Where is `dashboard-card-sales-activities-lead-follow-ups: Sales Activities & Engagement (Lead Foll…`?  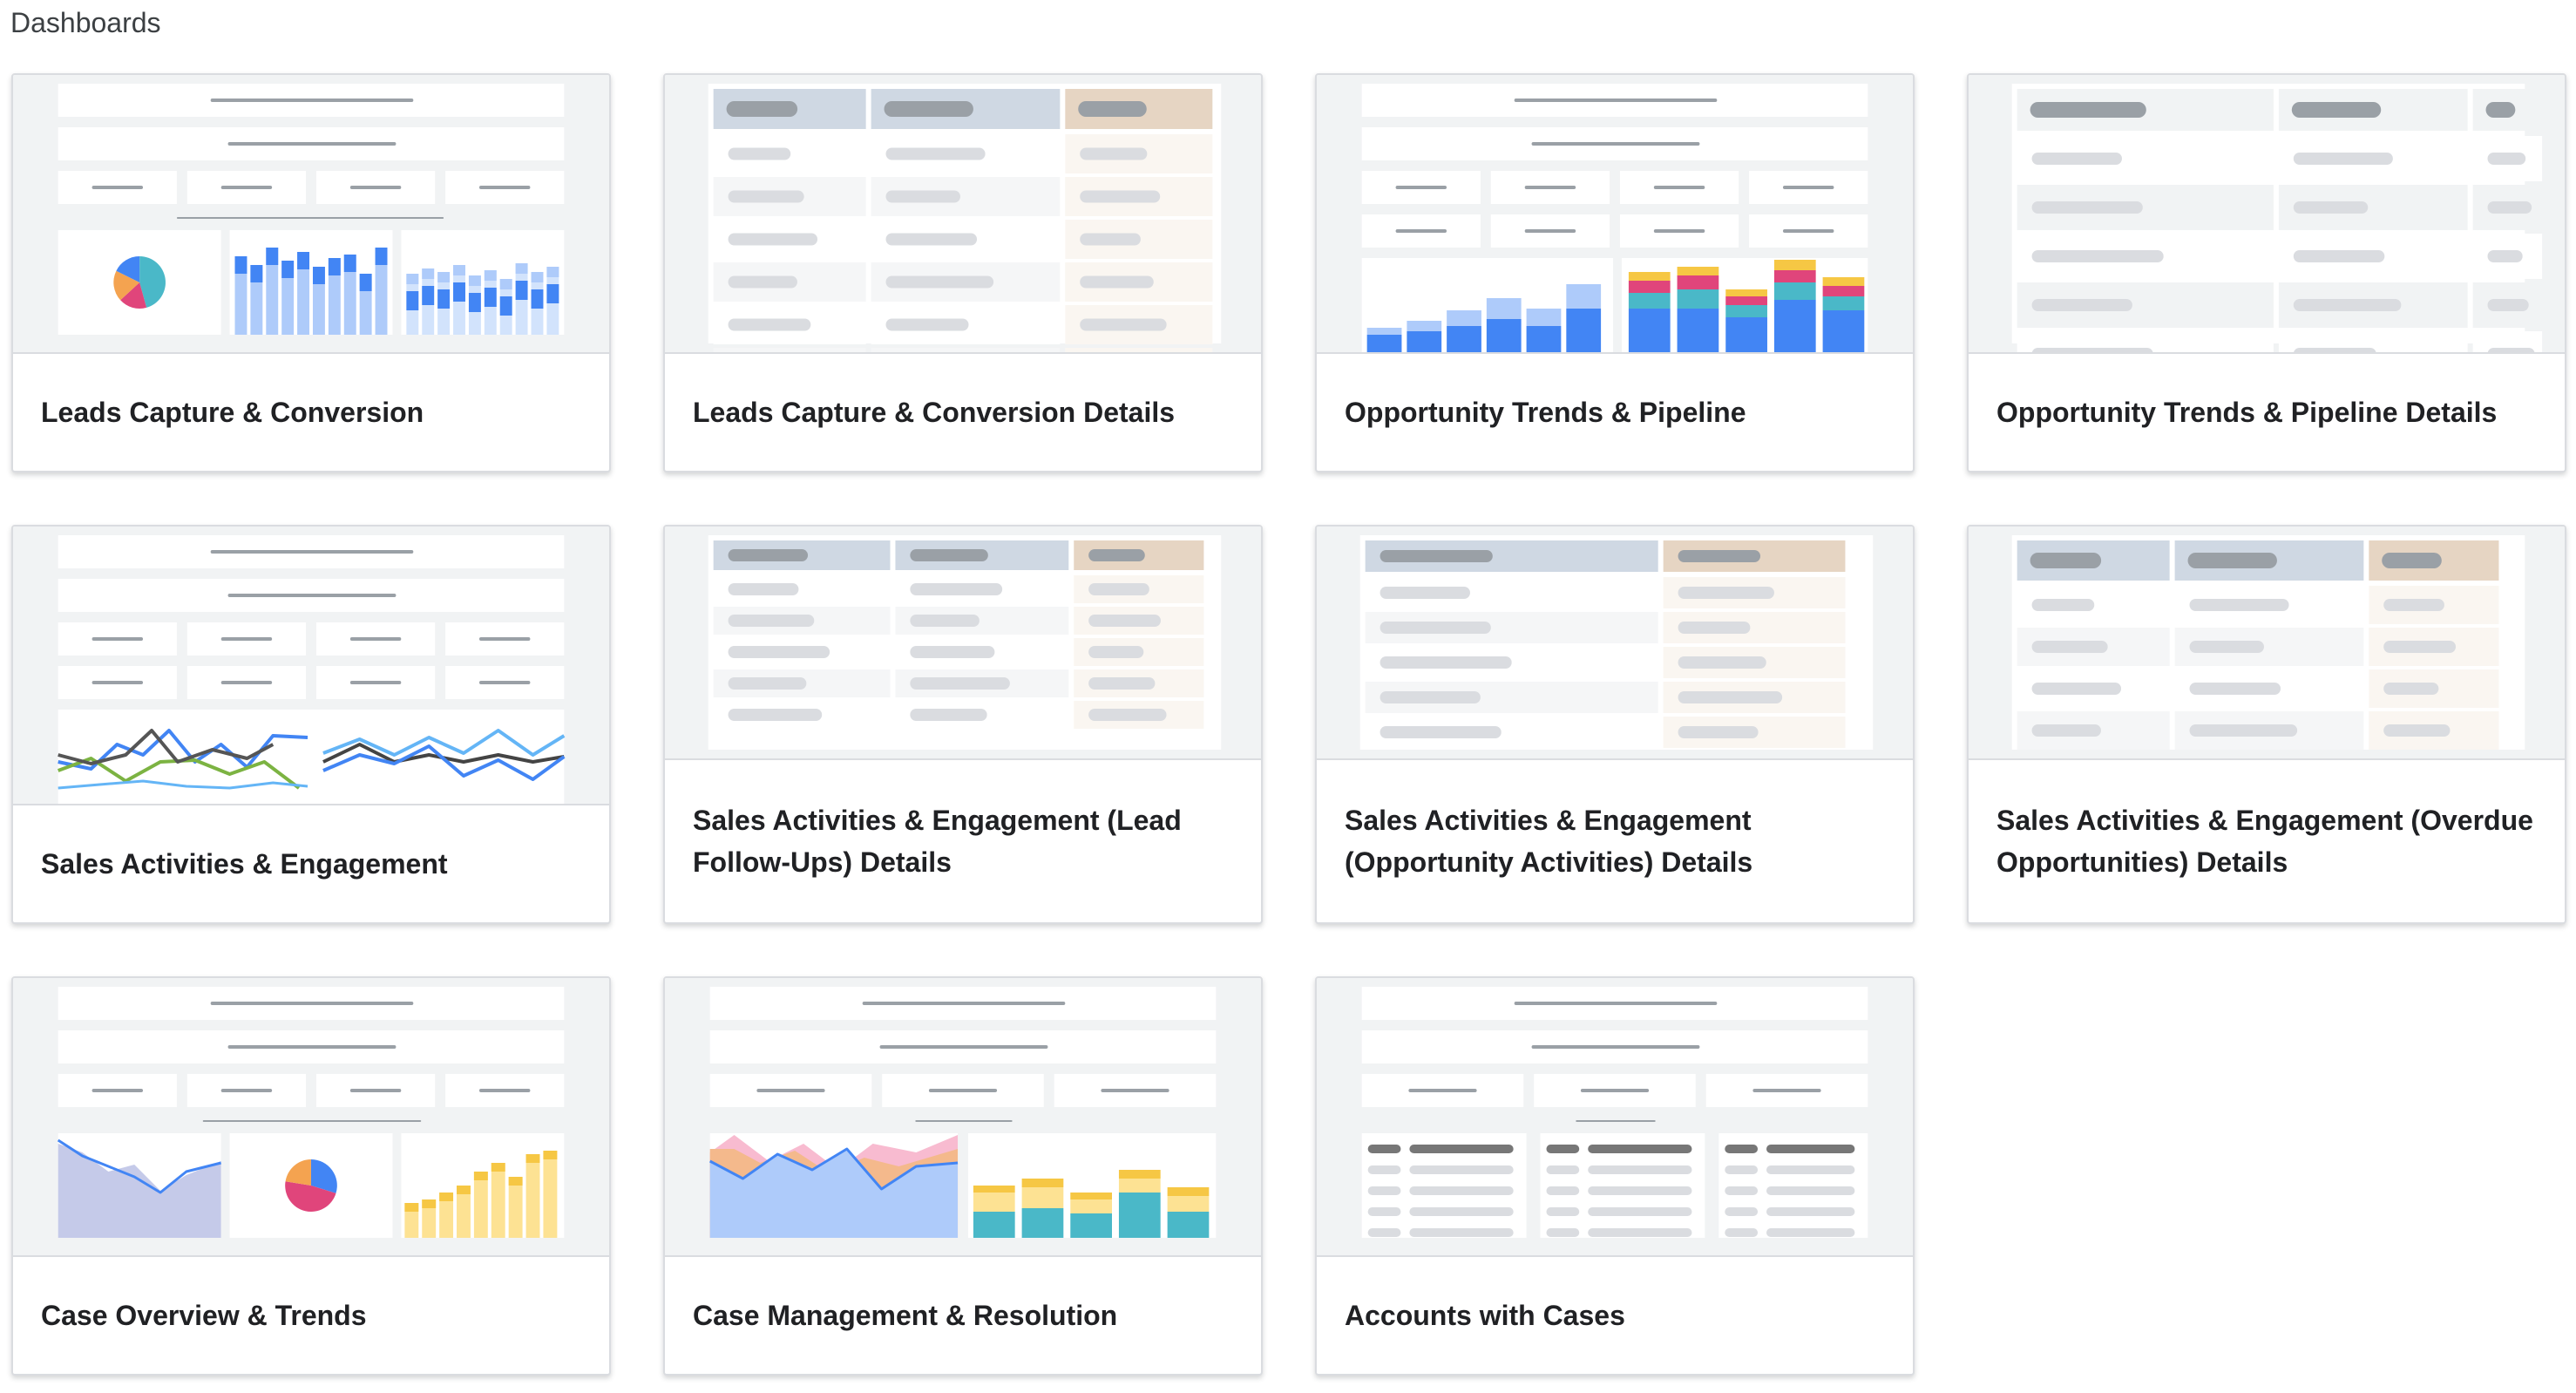
dashboard-card-sales-activities-lead-follow-ups: Sales Activities & Engagement (Lead Foll… is located at coordinates (963, 724).